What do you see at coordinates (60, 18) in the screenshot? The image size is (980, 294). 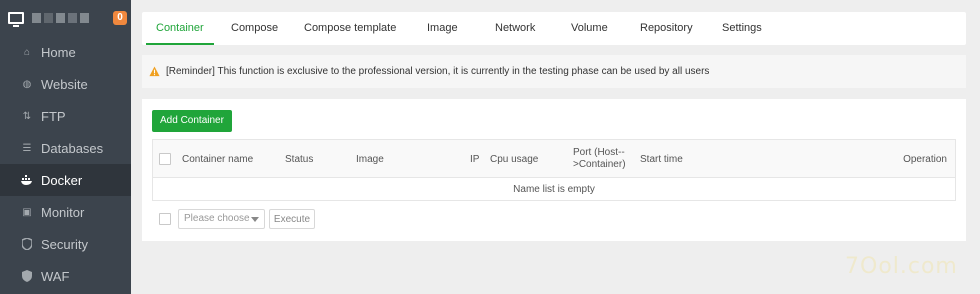 I see `host-name-redacted` at bounding box center [60, 18].